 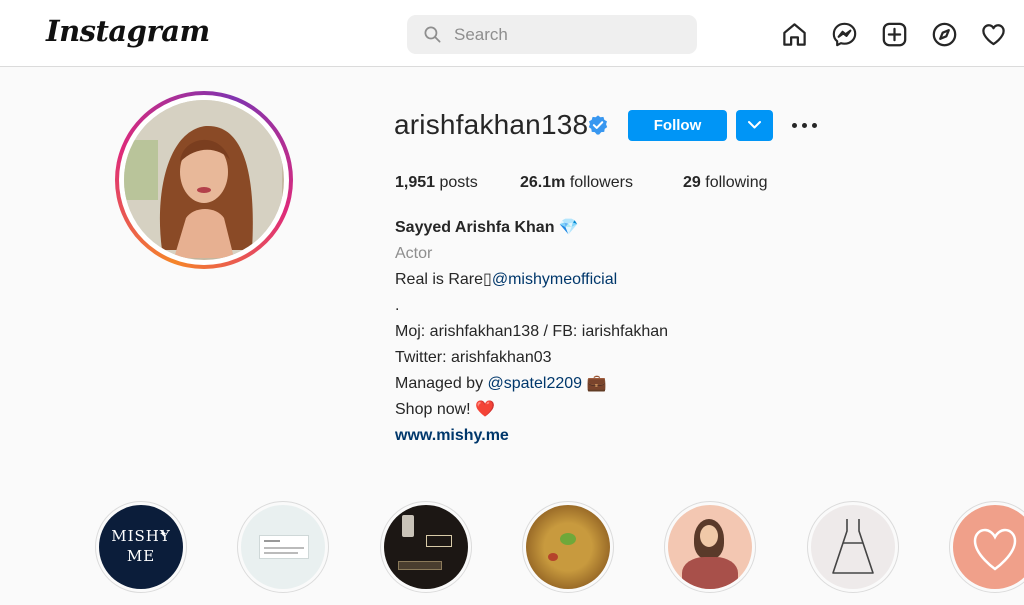 I want to click on search-placeholder: Search, so click(x=481, y=35).